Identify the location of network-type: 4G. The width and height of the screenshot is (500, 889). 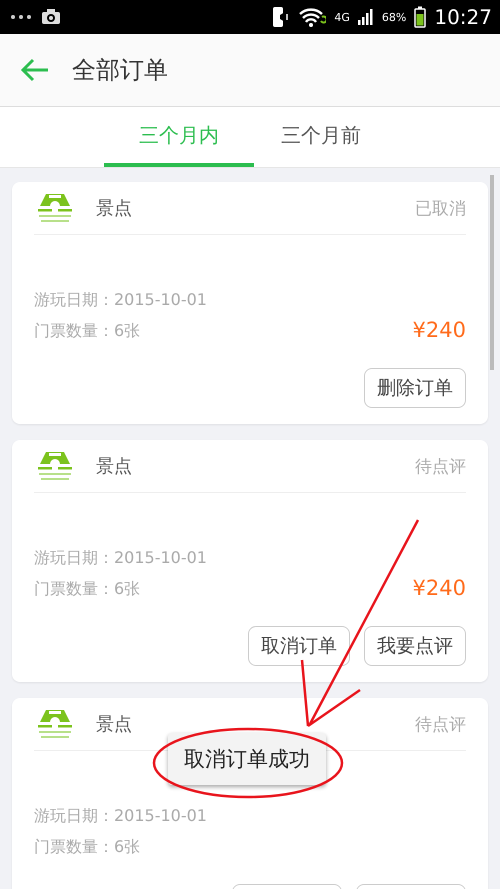
(342, 17).